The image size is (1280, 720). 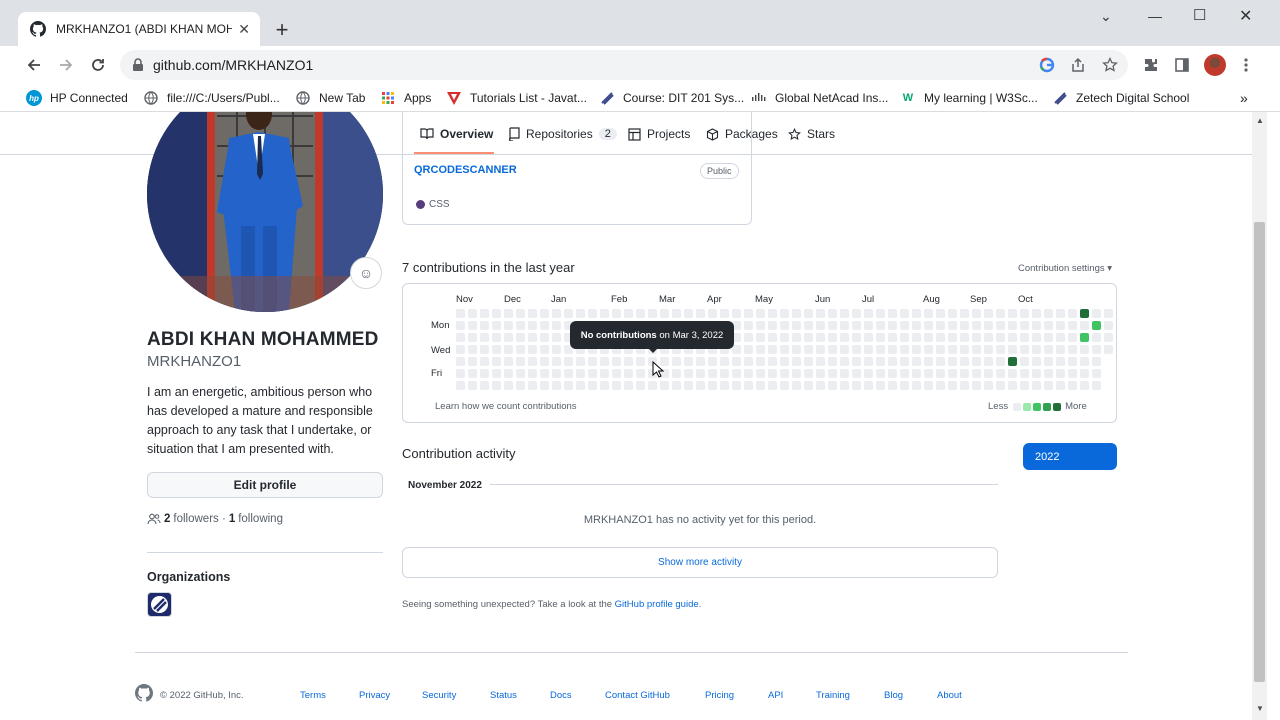 I want to click on browser-profile-avatar, so click(x=1215, y=65).